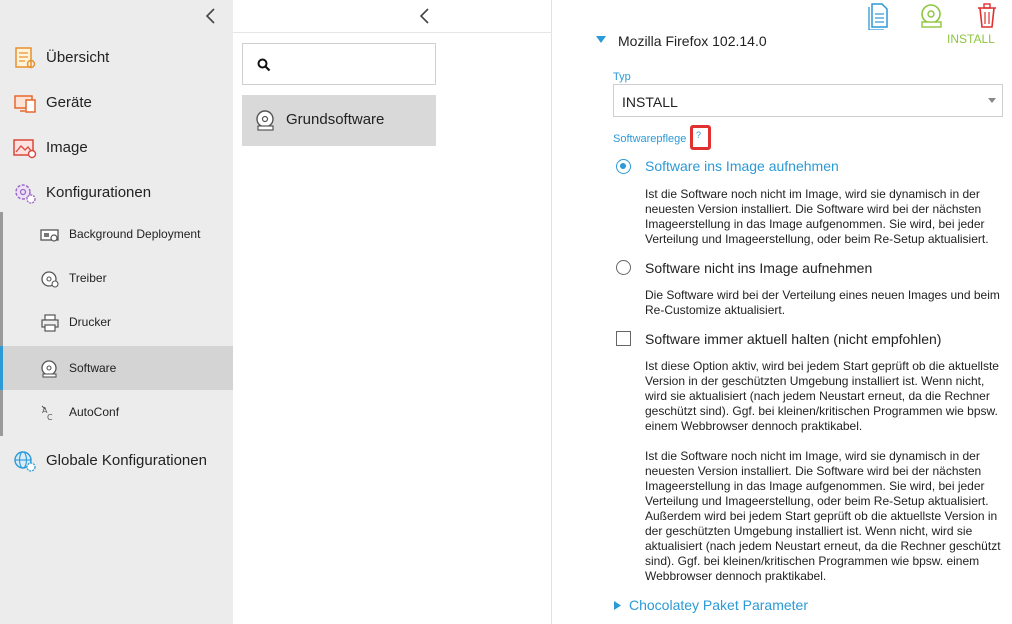 This screenshot has height=624, width=1012. Describe the element at coordinates (622, 77) in the screenshot. I see `typ-label: Typ` at that location.